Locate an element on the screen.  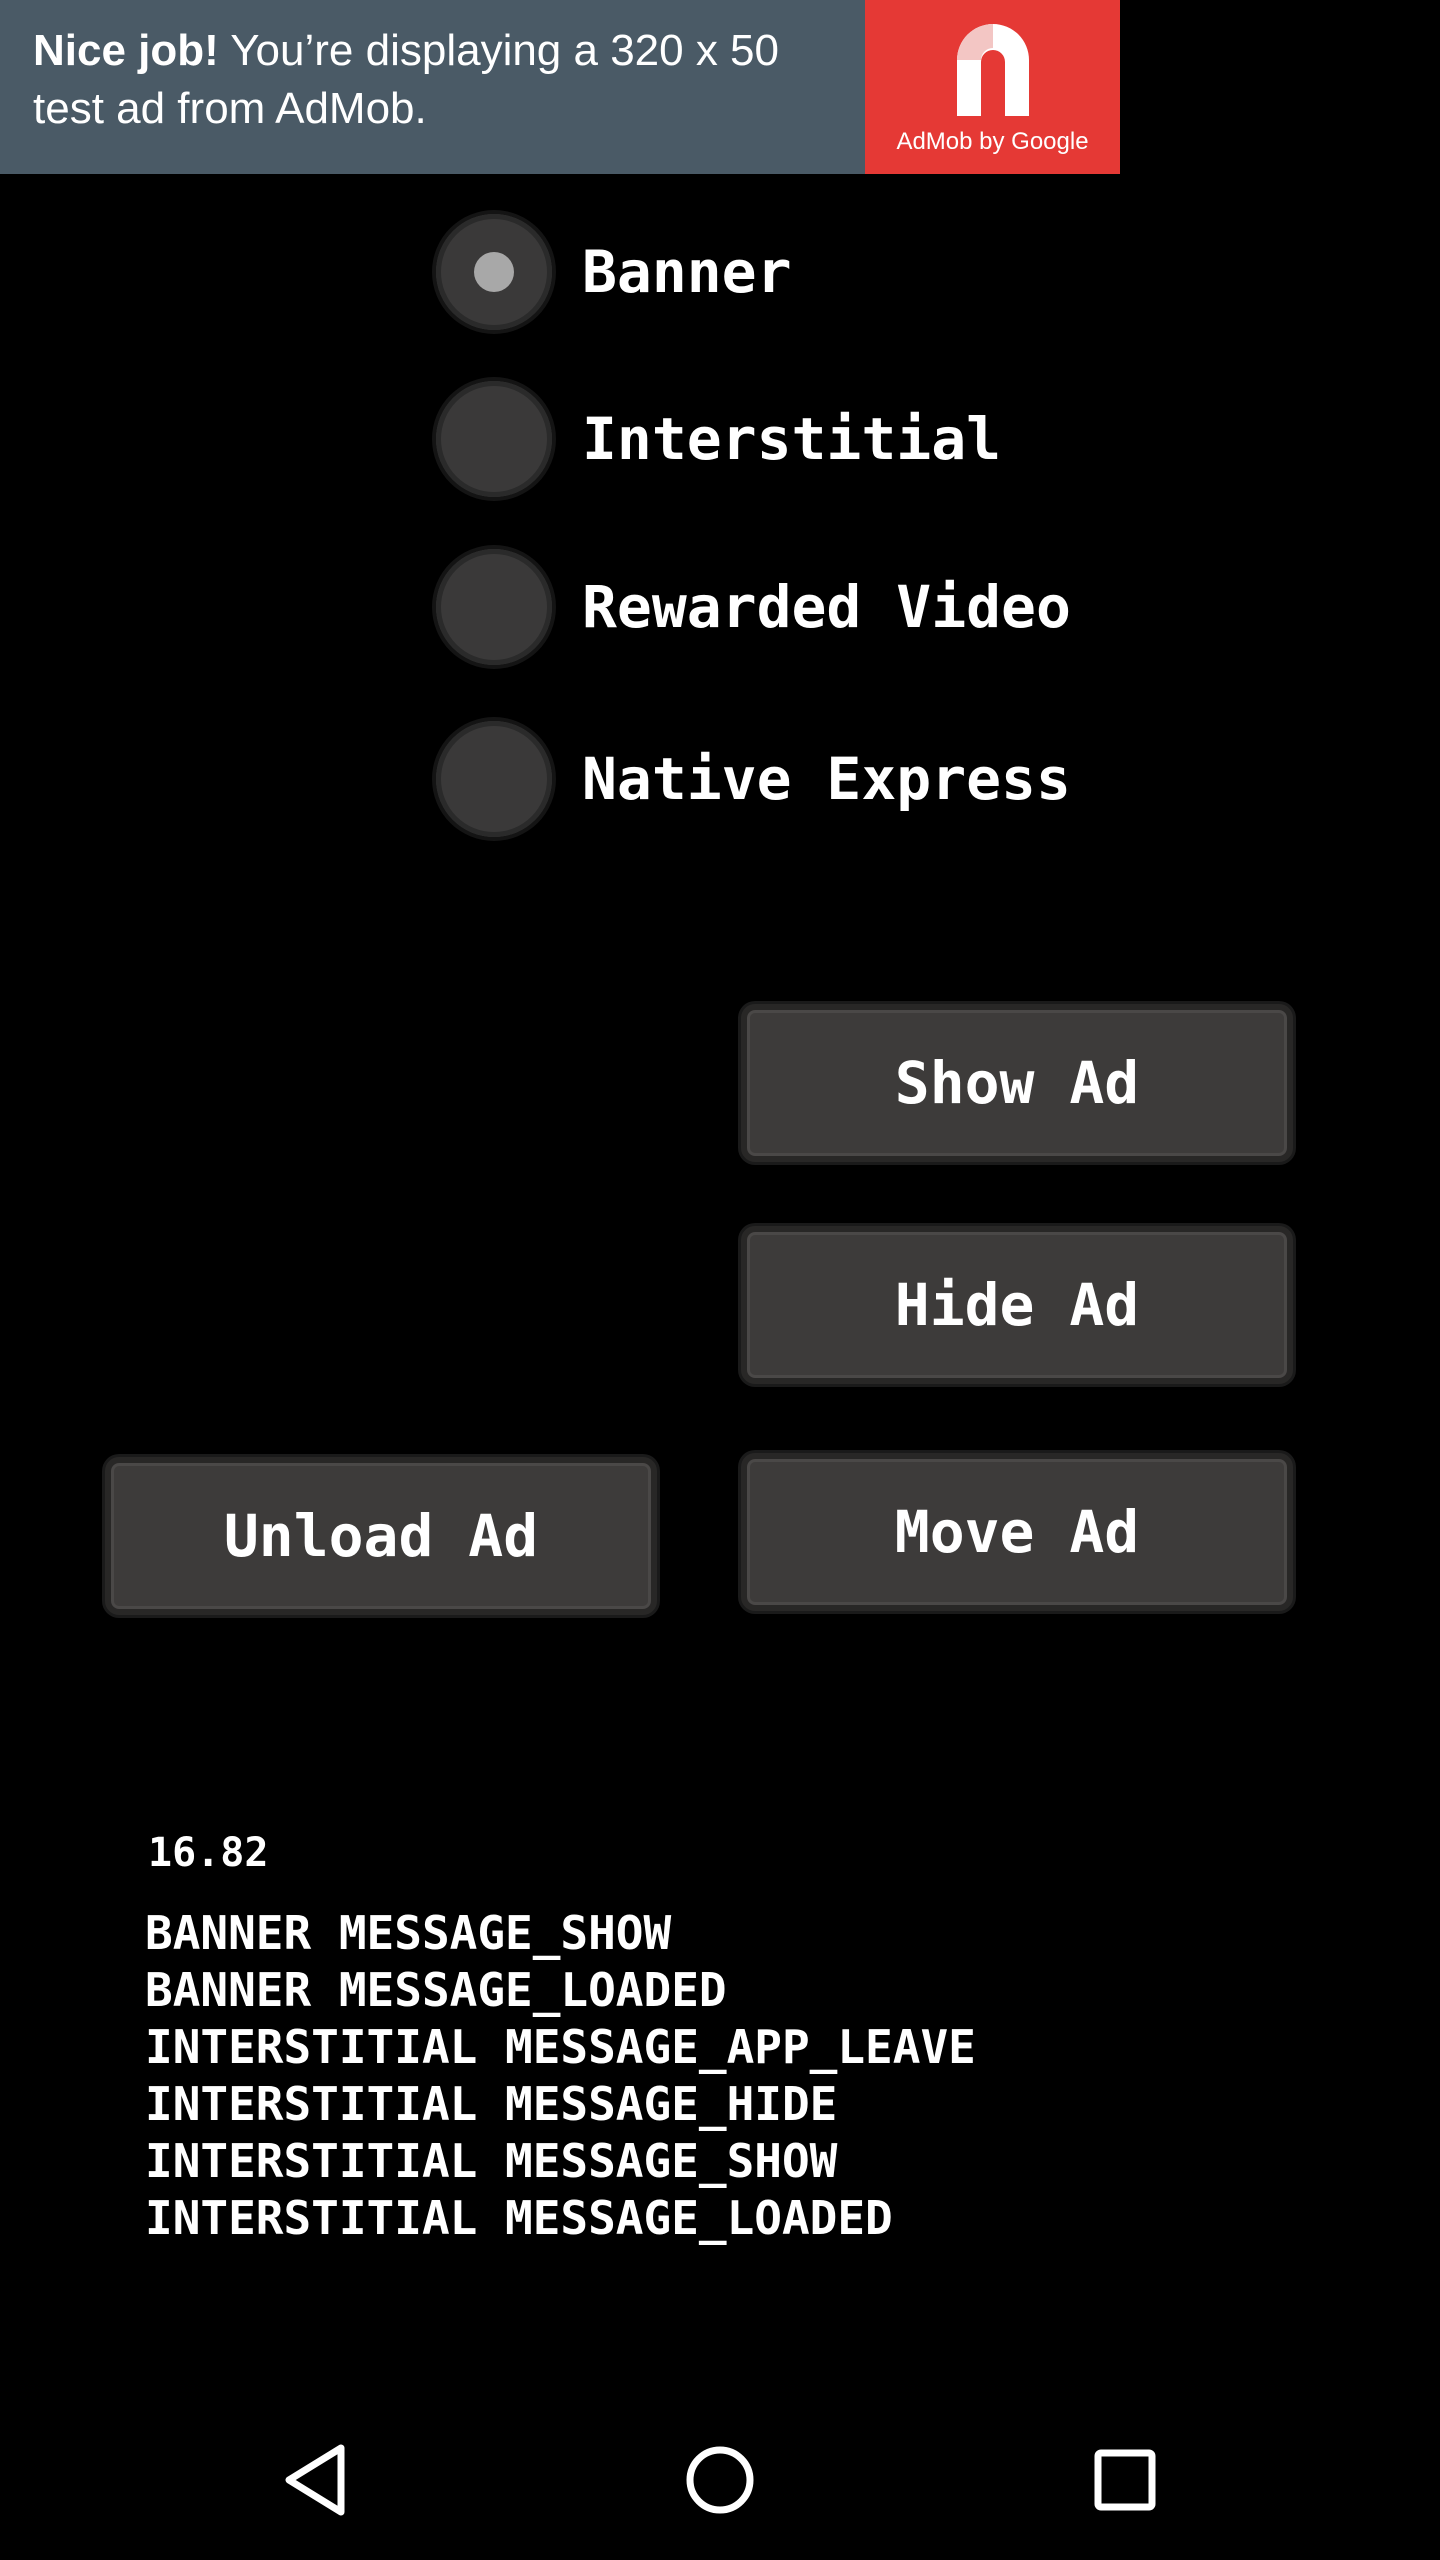
admob-logo-icon is located at coordinates (993, 70).